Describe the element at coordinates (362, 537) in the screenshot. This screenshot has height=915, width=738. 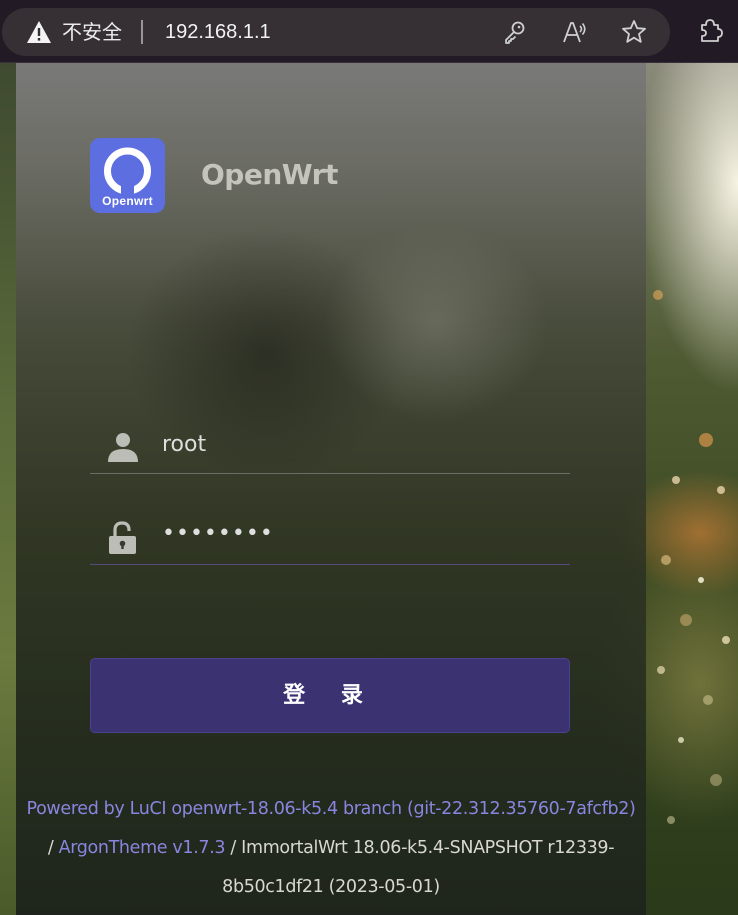
I see `password-input: ••••••••` at that location.